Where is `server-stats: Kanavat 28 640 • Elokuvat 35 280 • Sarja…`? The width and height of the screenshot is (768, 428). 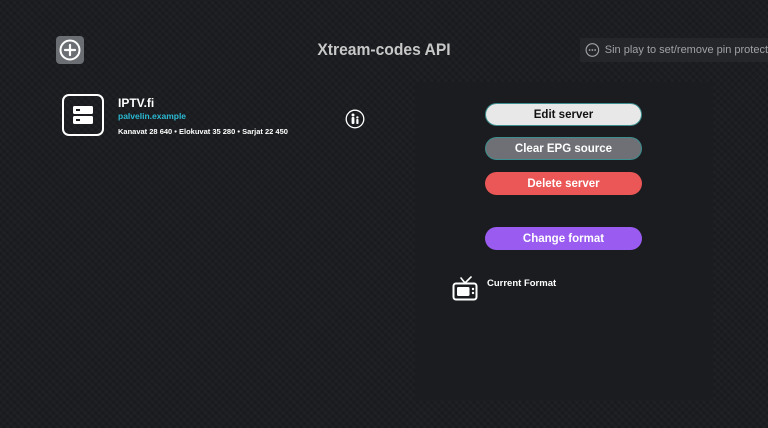 server-stats: Kanavat 28 640 • Elokuvat 35 280 • Sarja… is located at coordinates (203, 131).